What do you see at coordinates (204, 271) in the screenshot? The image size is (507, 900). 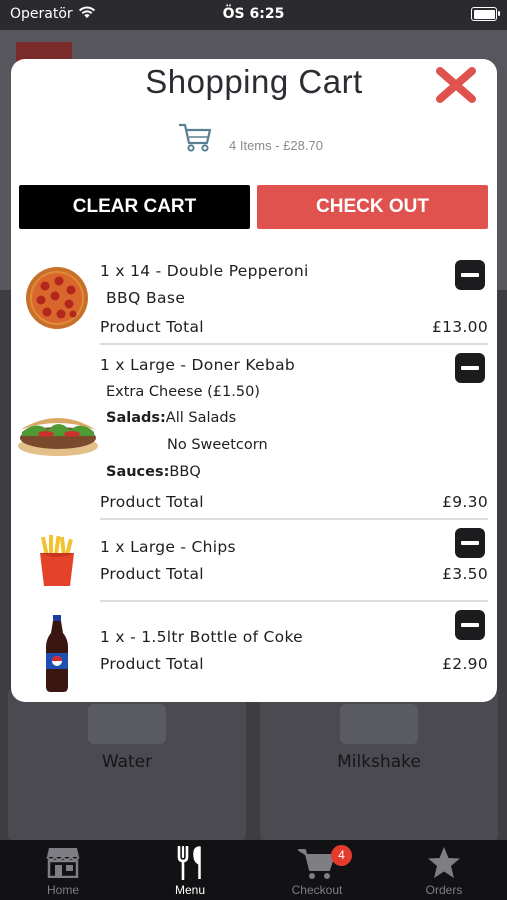 I see `item-name: 1 x 14 - Double Pepperoni` at bounding box center [204, 271].